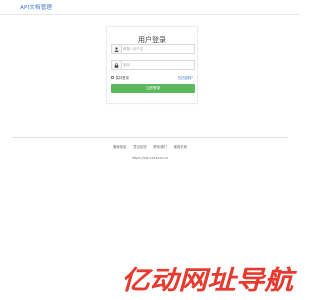 This screenshot has width=320, height=300. I want to click on password-input, so click(158, 65).